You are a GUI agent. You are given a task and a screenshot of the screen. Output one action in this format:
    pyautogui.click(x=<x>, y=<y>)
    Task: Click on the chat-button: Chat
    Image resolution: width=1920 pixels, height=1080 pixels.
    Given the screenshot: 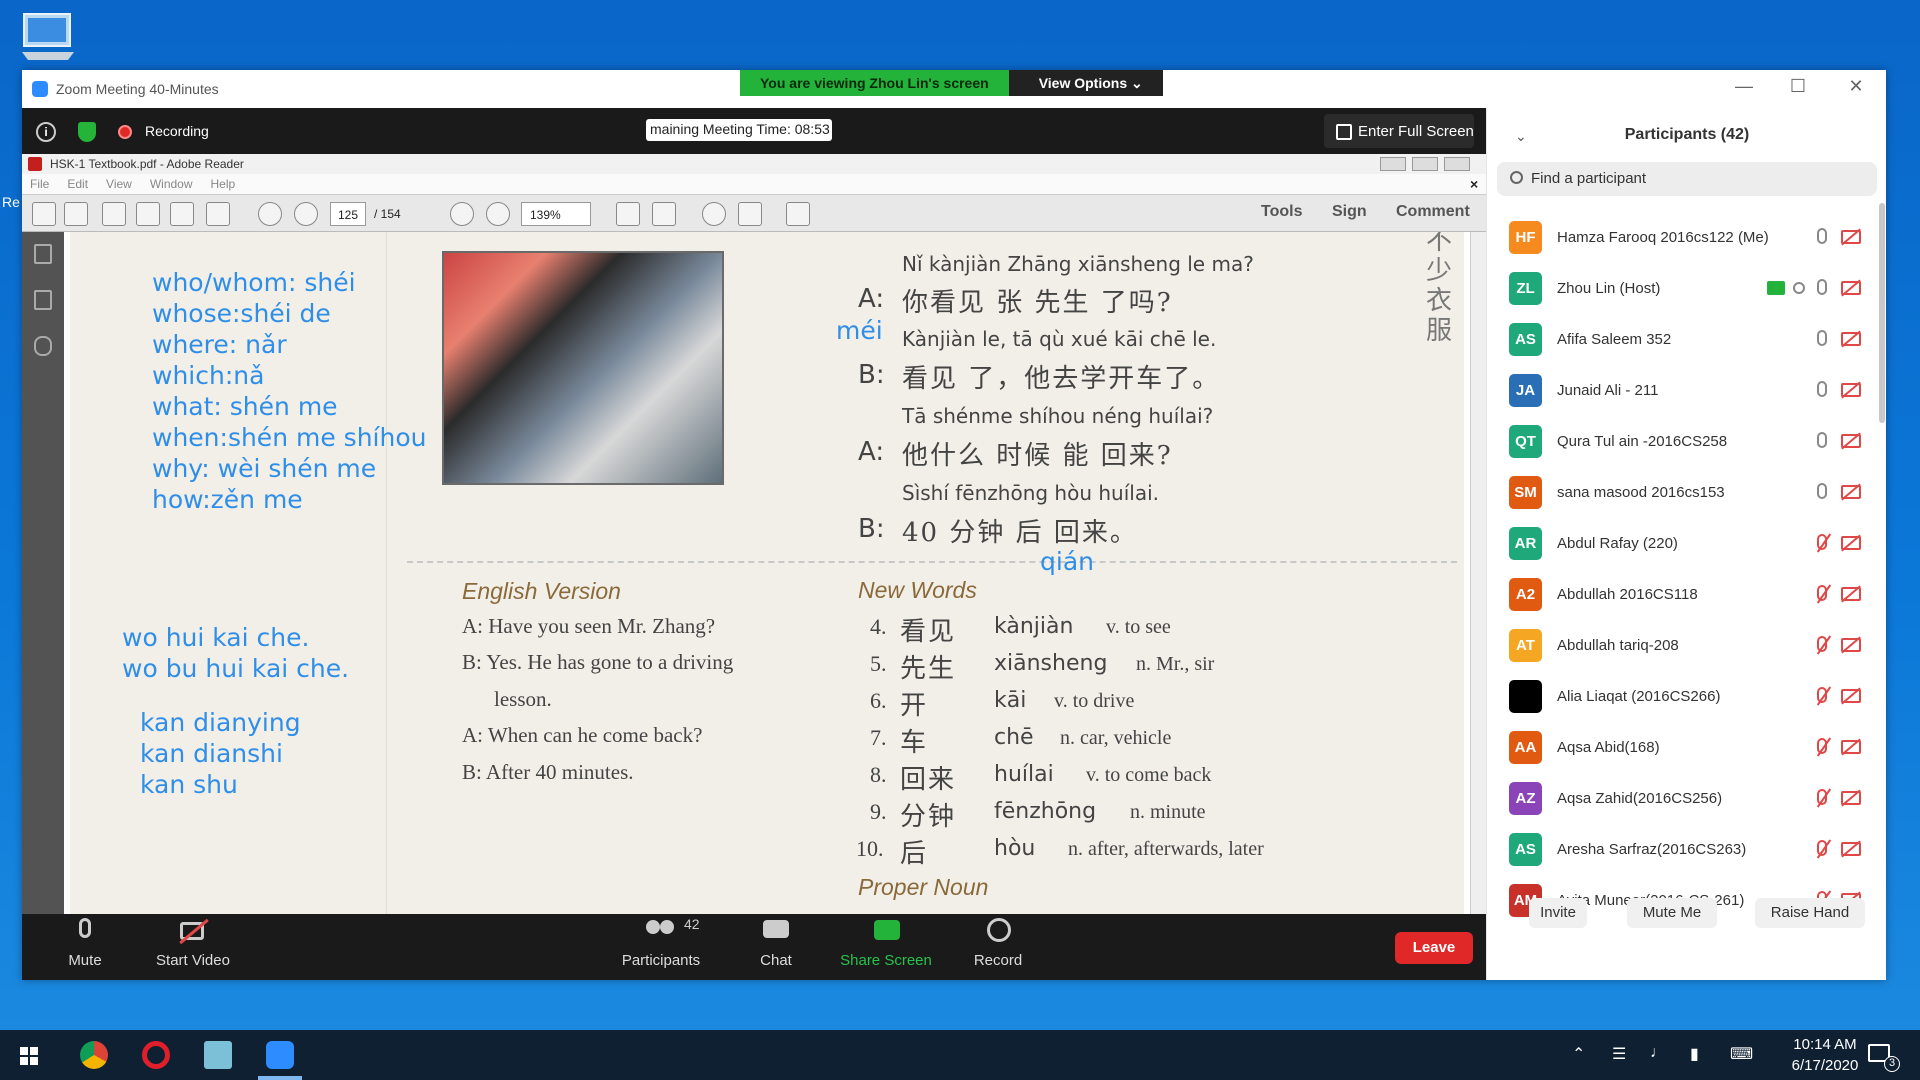 What is the action you would take?
    pyautogui.click(x=776, y=942)
    